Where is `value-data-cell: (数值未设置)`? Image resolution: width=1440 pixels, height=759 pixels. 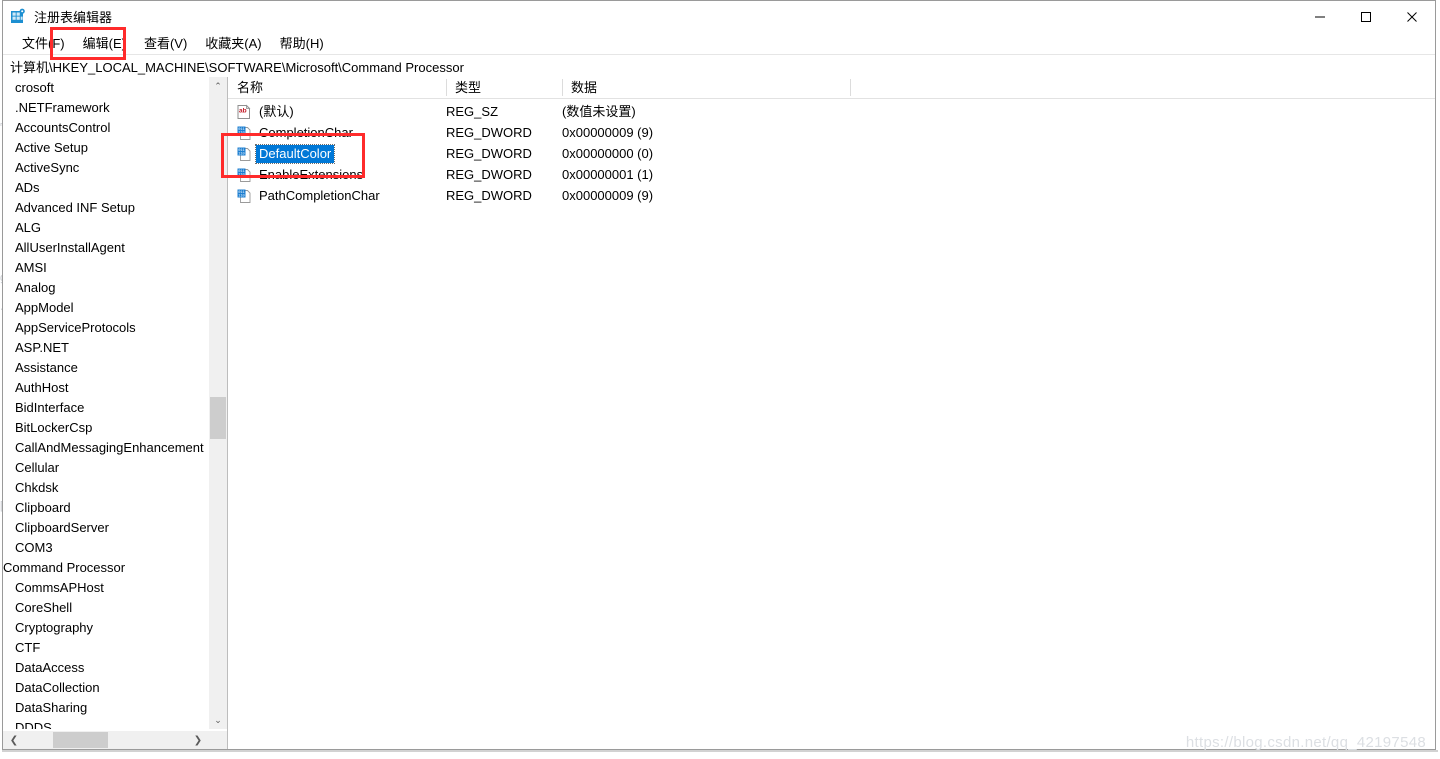
value-data-cell: (数值未设置) is located at coordinates (599, 111).